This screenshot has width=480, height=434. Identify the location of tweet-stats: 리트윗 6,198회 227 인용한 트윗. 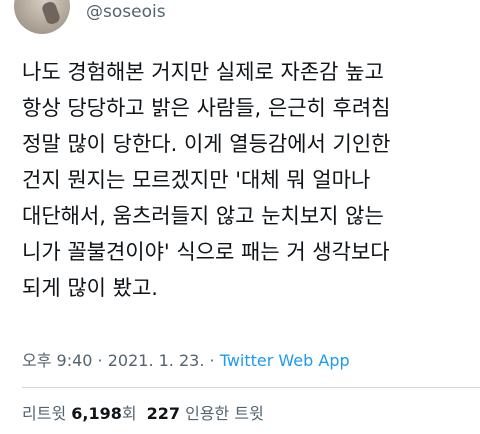
(143, 412).